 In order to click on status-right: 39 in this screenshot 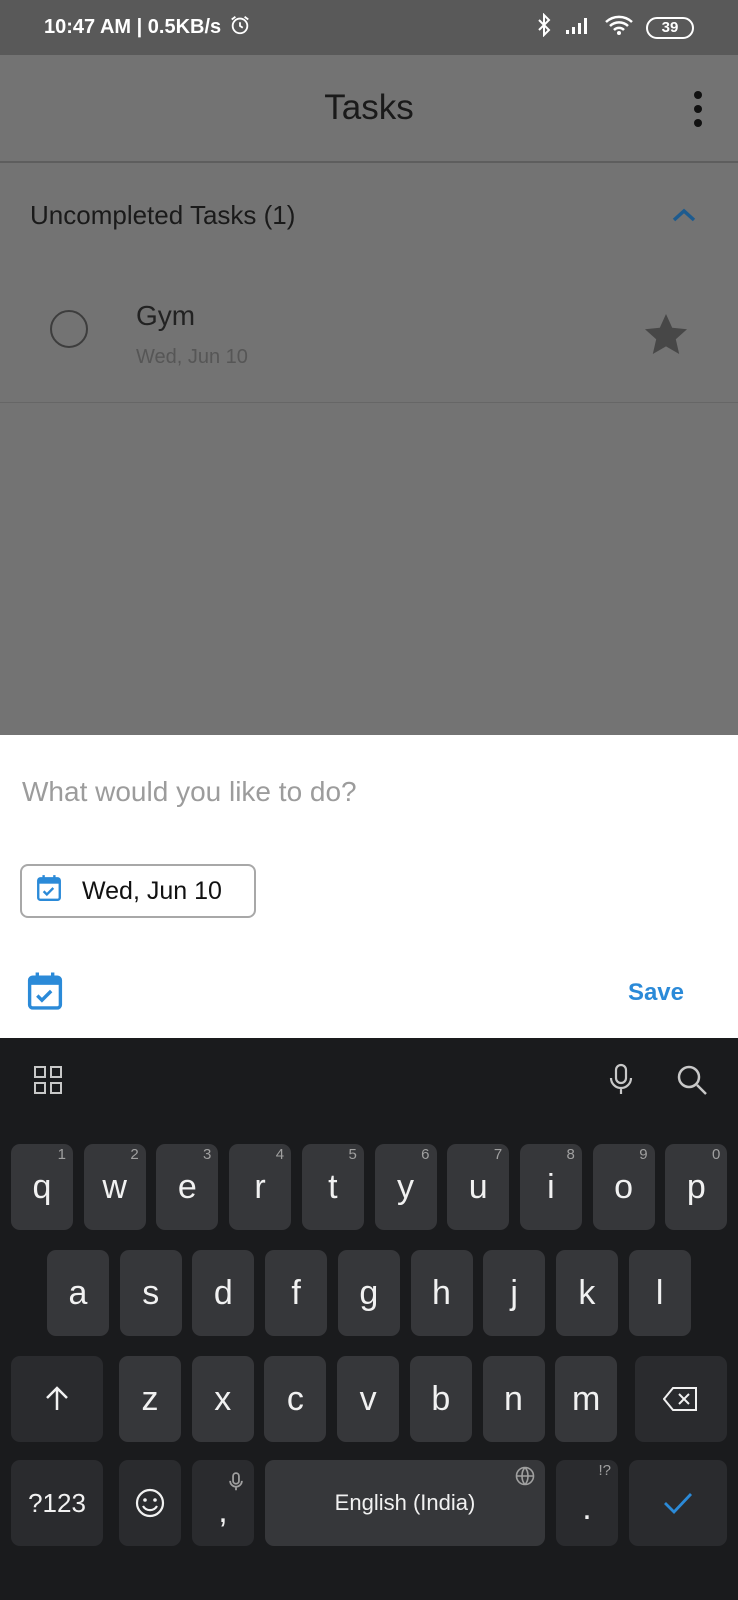, I will do `click(615, 27)`.